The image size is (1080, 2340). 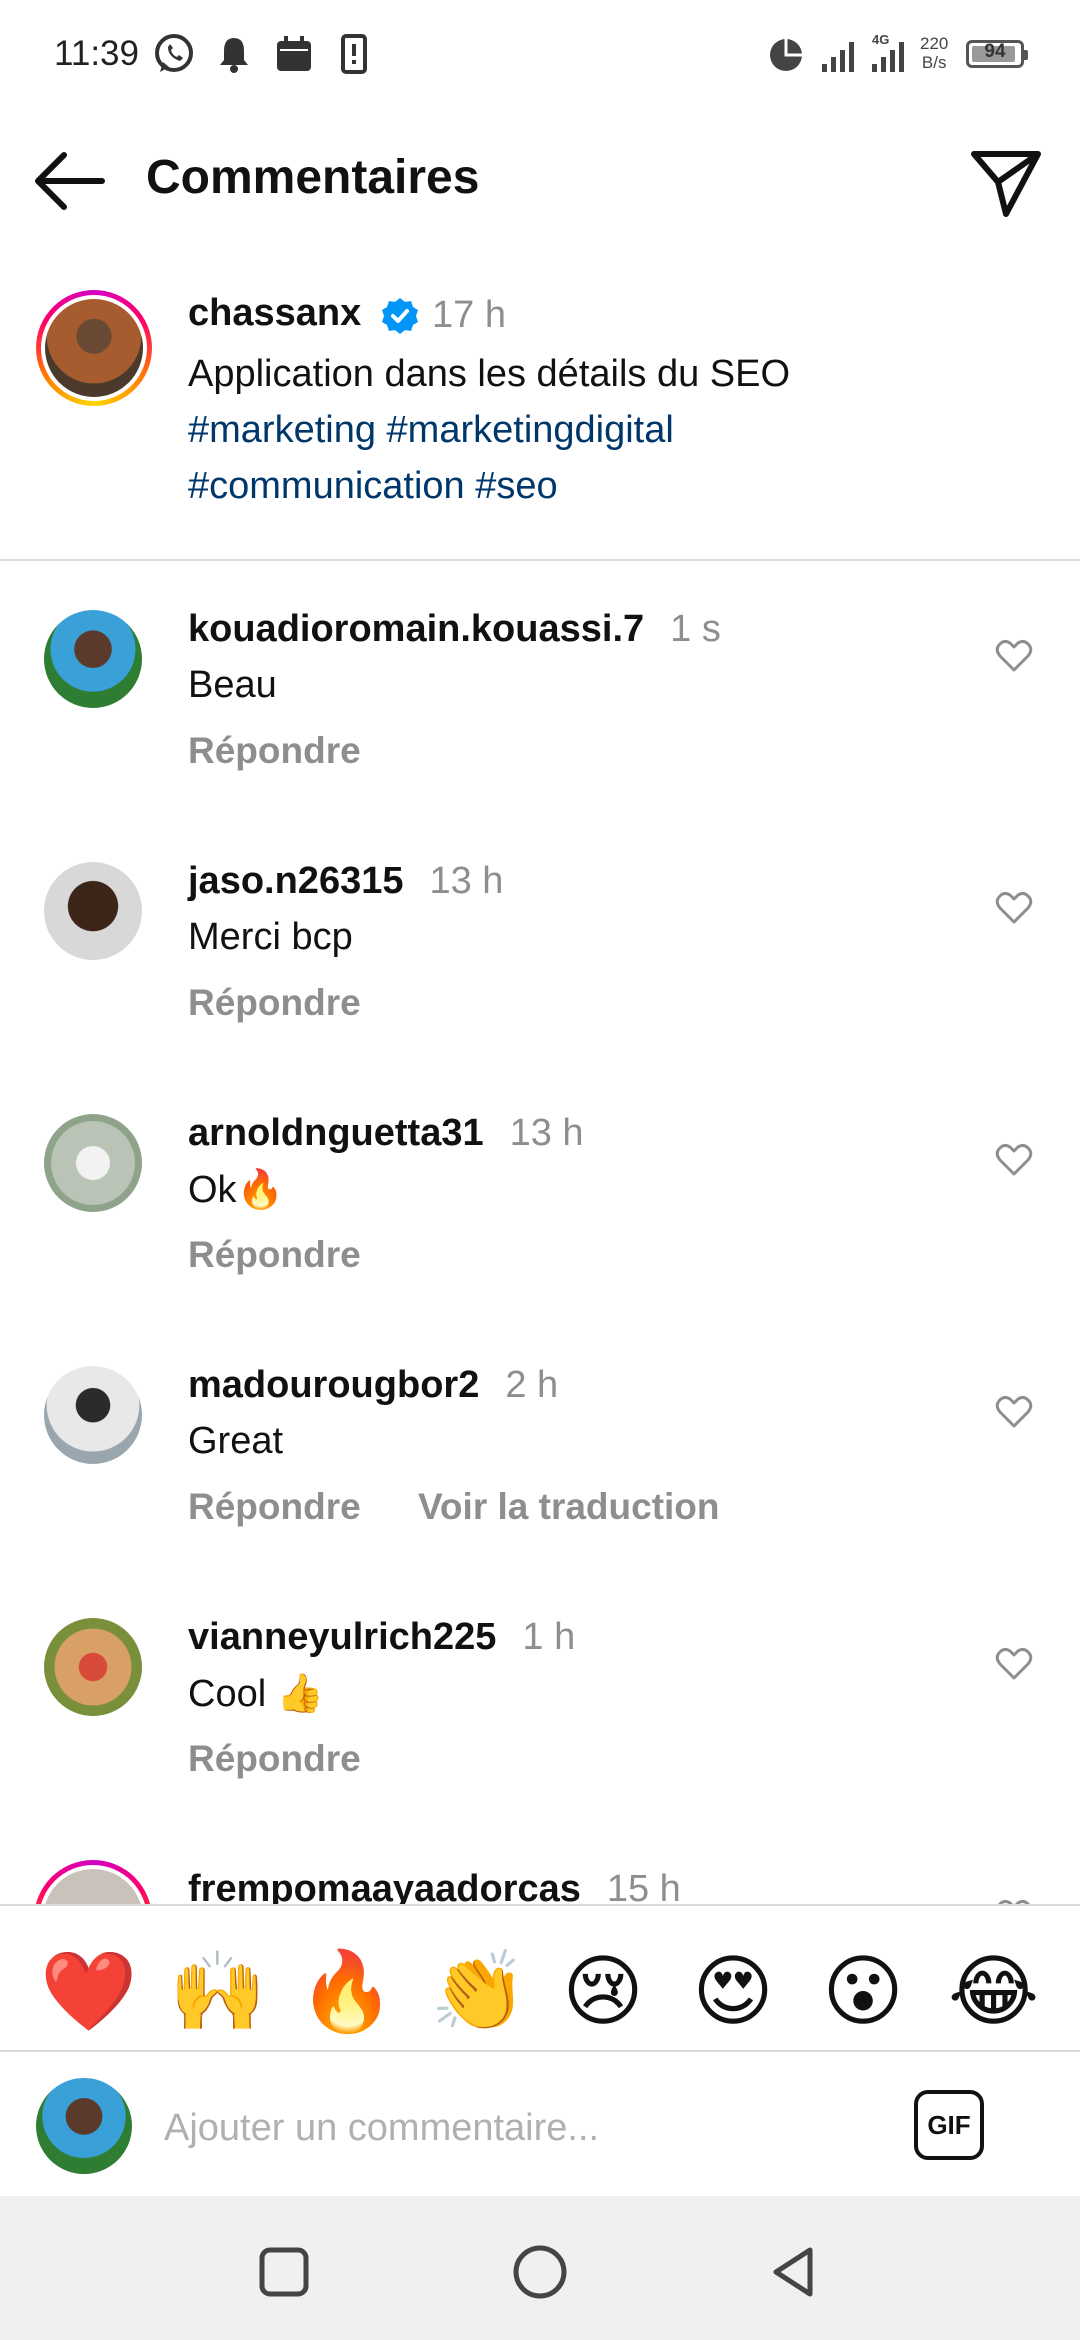 What do you see at coordinates (270, 937) in the screenshot?
I see `comment-text: Merci bcp` at bounding box center [270, 937].